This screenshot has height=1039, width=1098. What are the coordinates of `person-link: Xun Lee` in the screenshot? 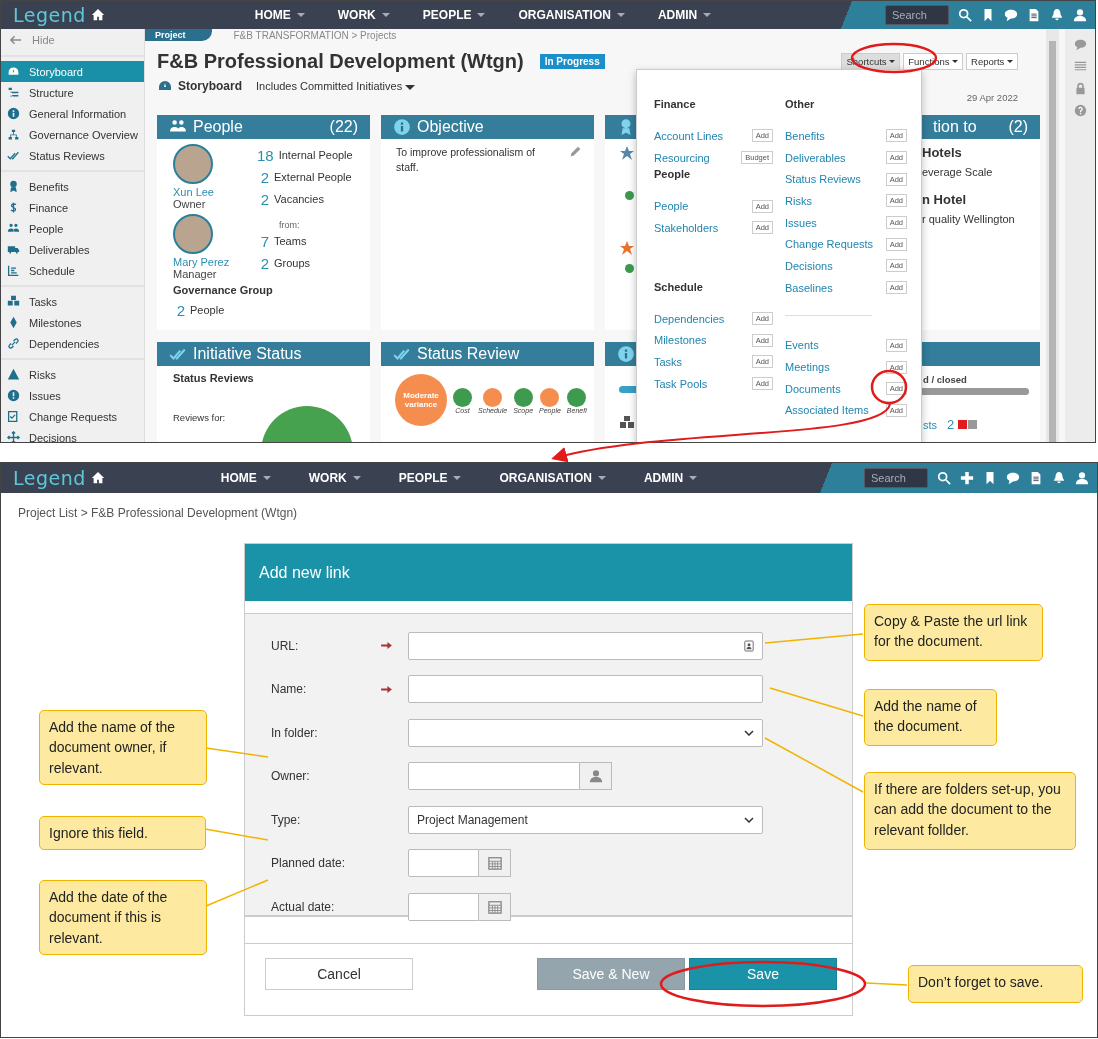 It's located at (215, 192).